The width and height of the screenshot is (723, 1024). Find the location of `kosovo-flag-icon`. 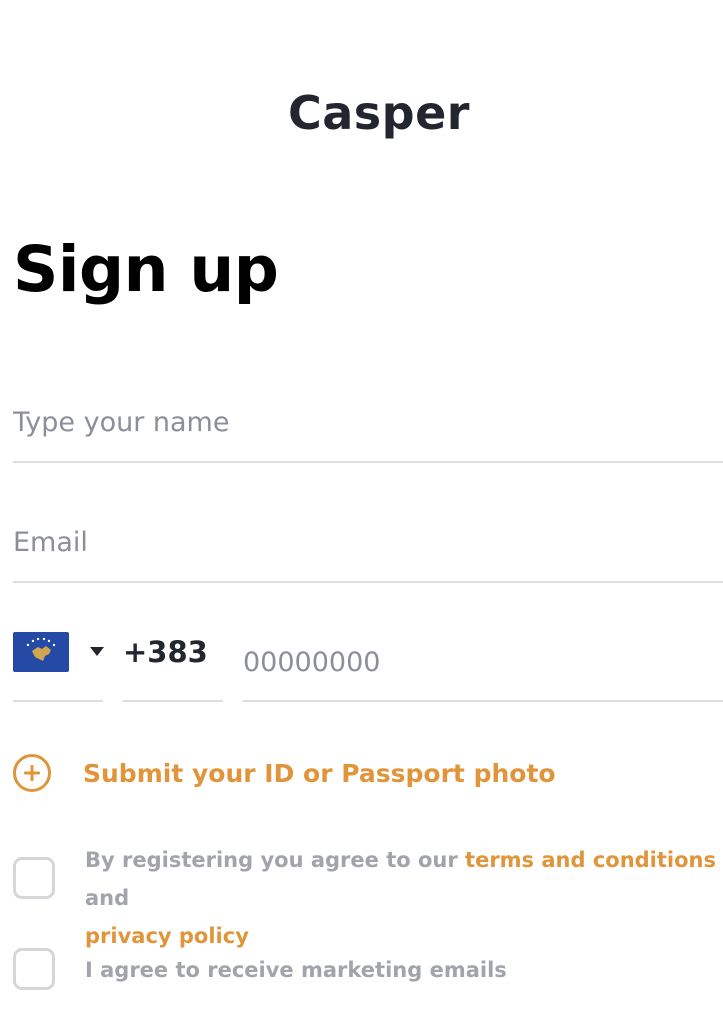

kosovo-flag-icon is located at coordinates (41, 652).